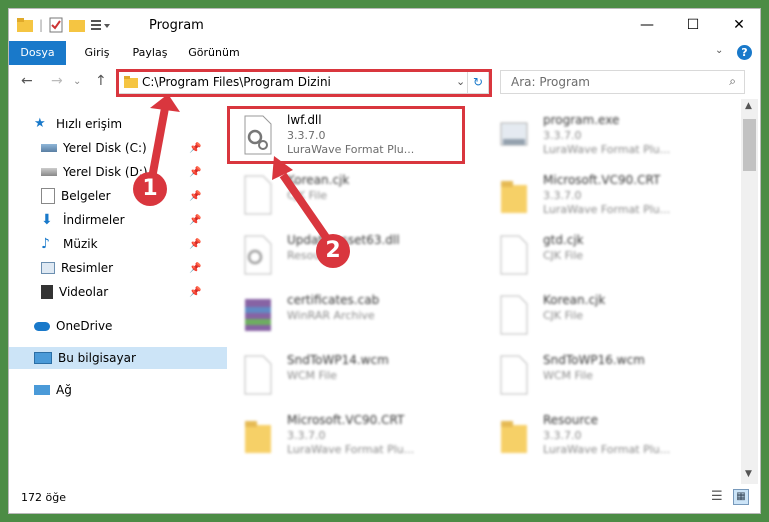  What do you see at coordinates (158, 143) in the screenshot?
I see `arrow-1-shaft` at bounding box center [158, 143].